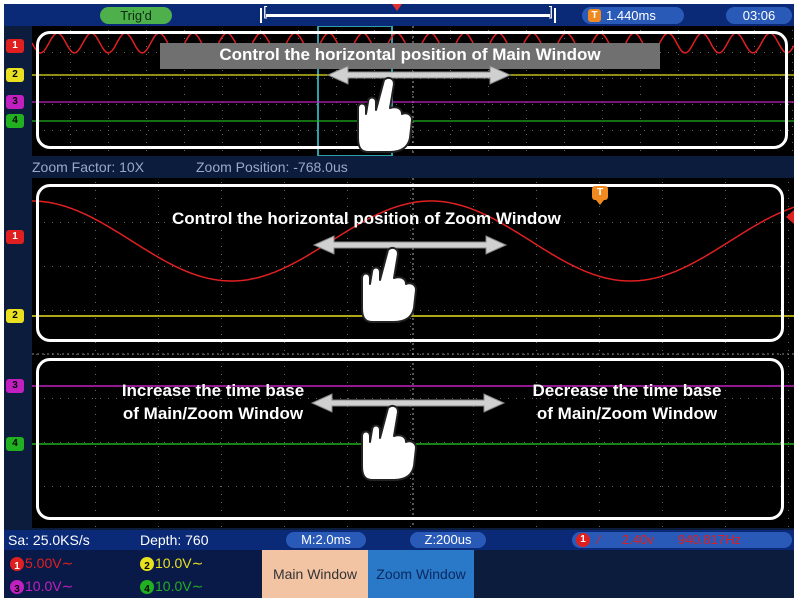 The width and height of the screenshot is (798, 602). I want to click on ch4-scale: 10.0V, so click(173, 586).